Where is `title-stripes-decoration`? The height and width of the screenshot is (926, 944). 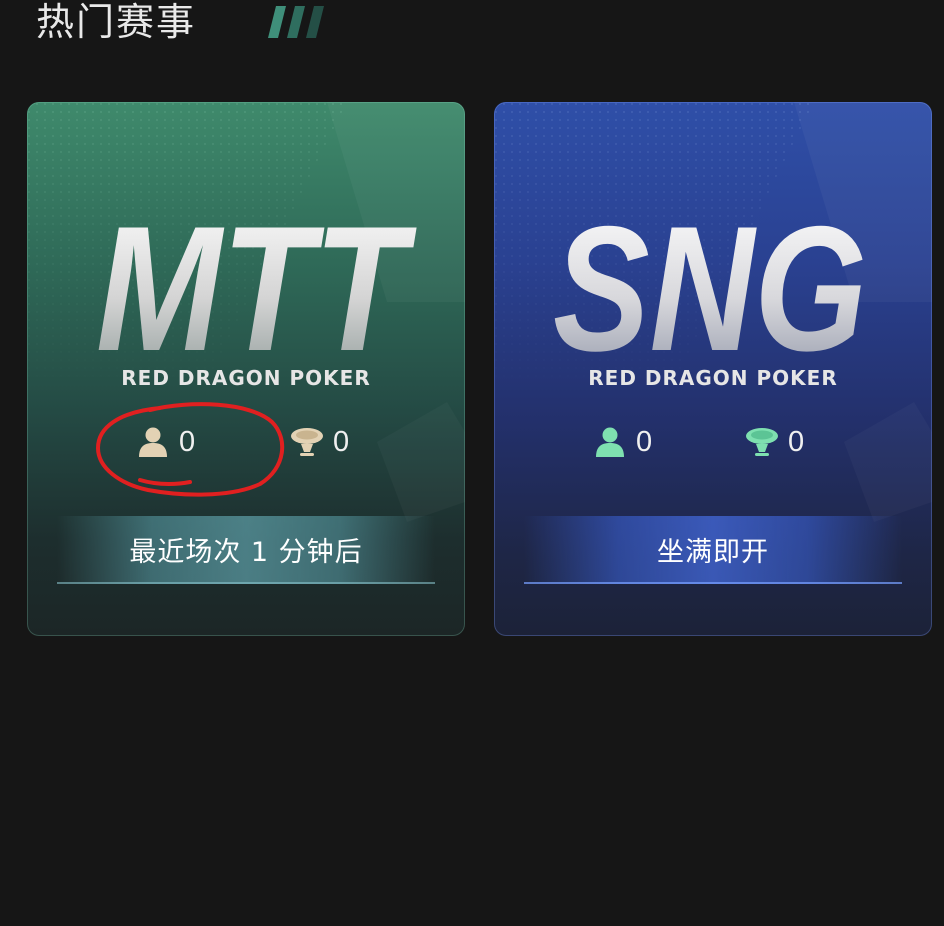 title-stripes-decoration is located at coordinates (296, 22).